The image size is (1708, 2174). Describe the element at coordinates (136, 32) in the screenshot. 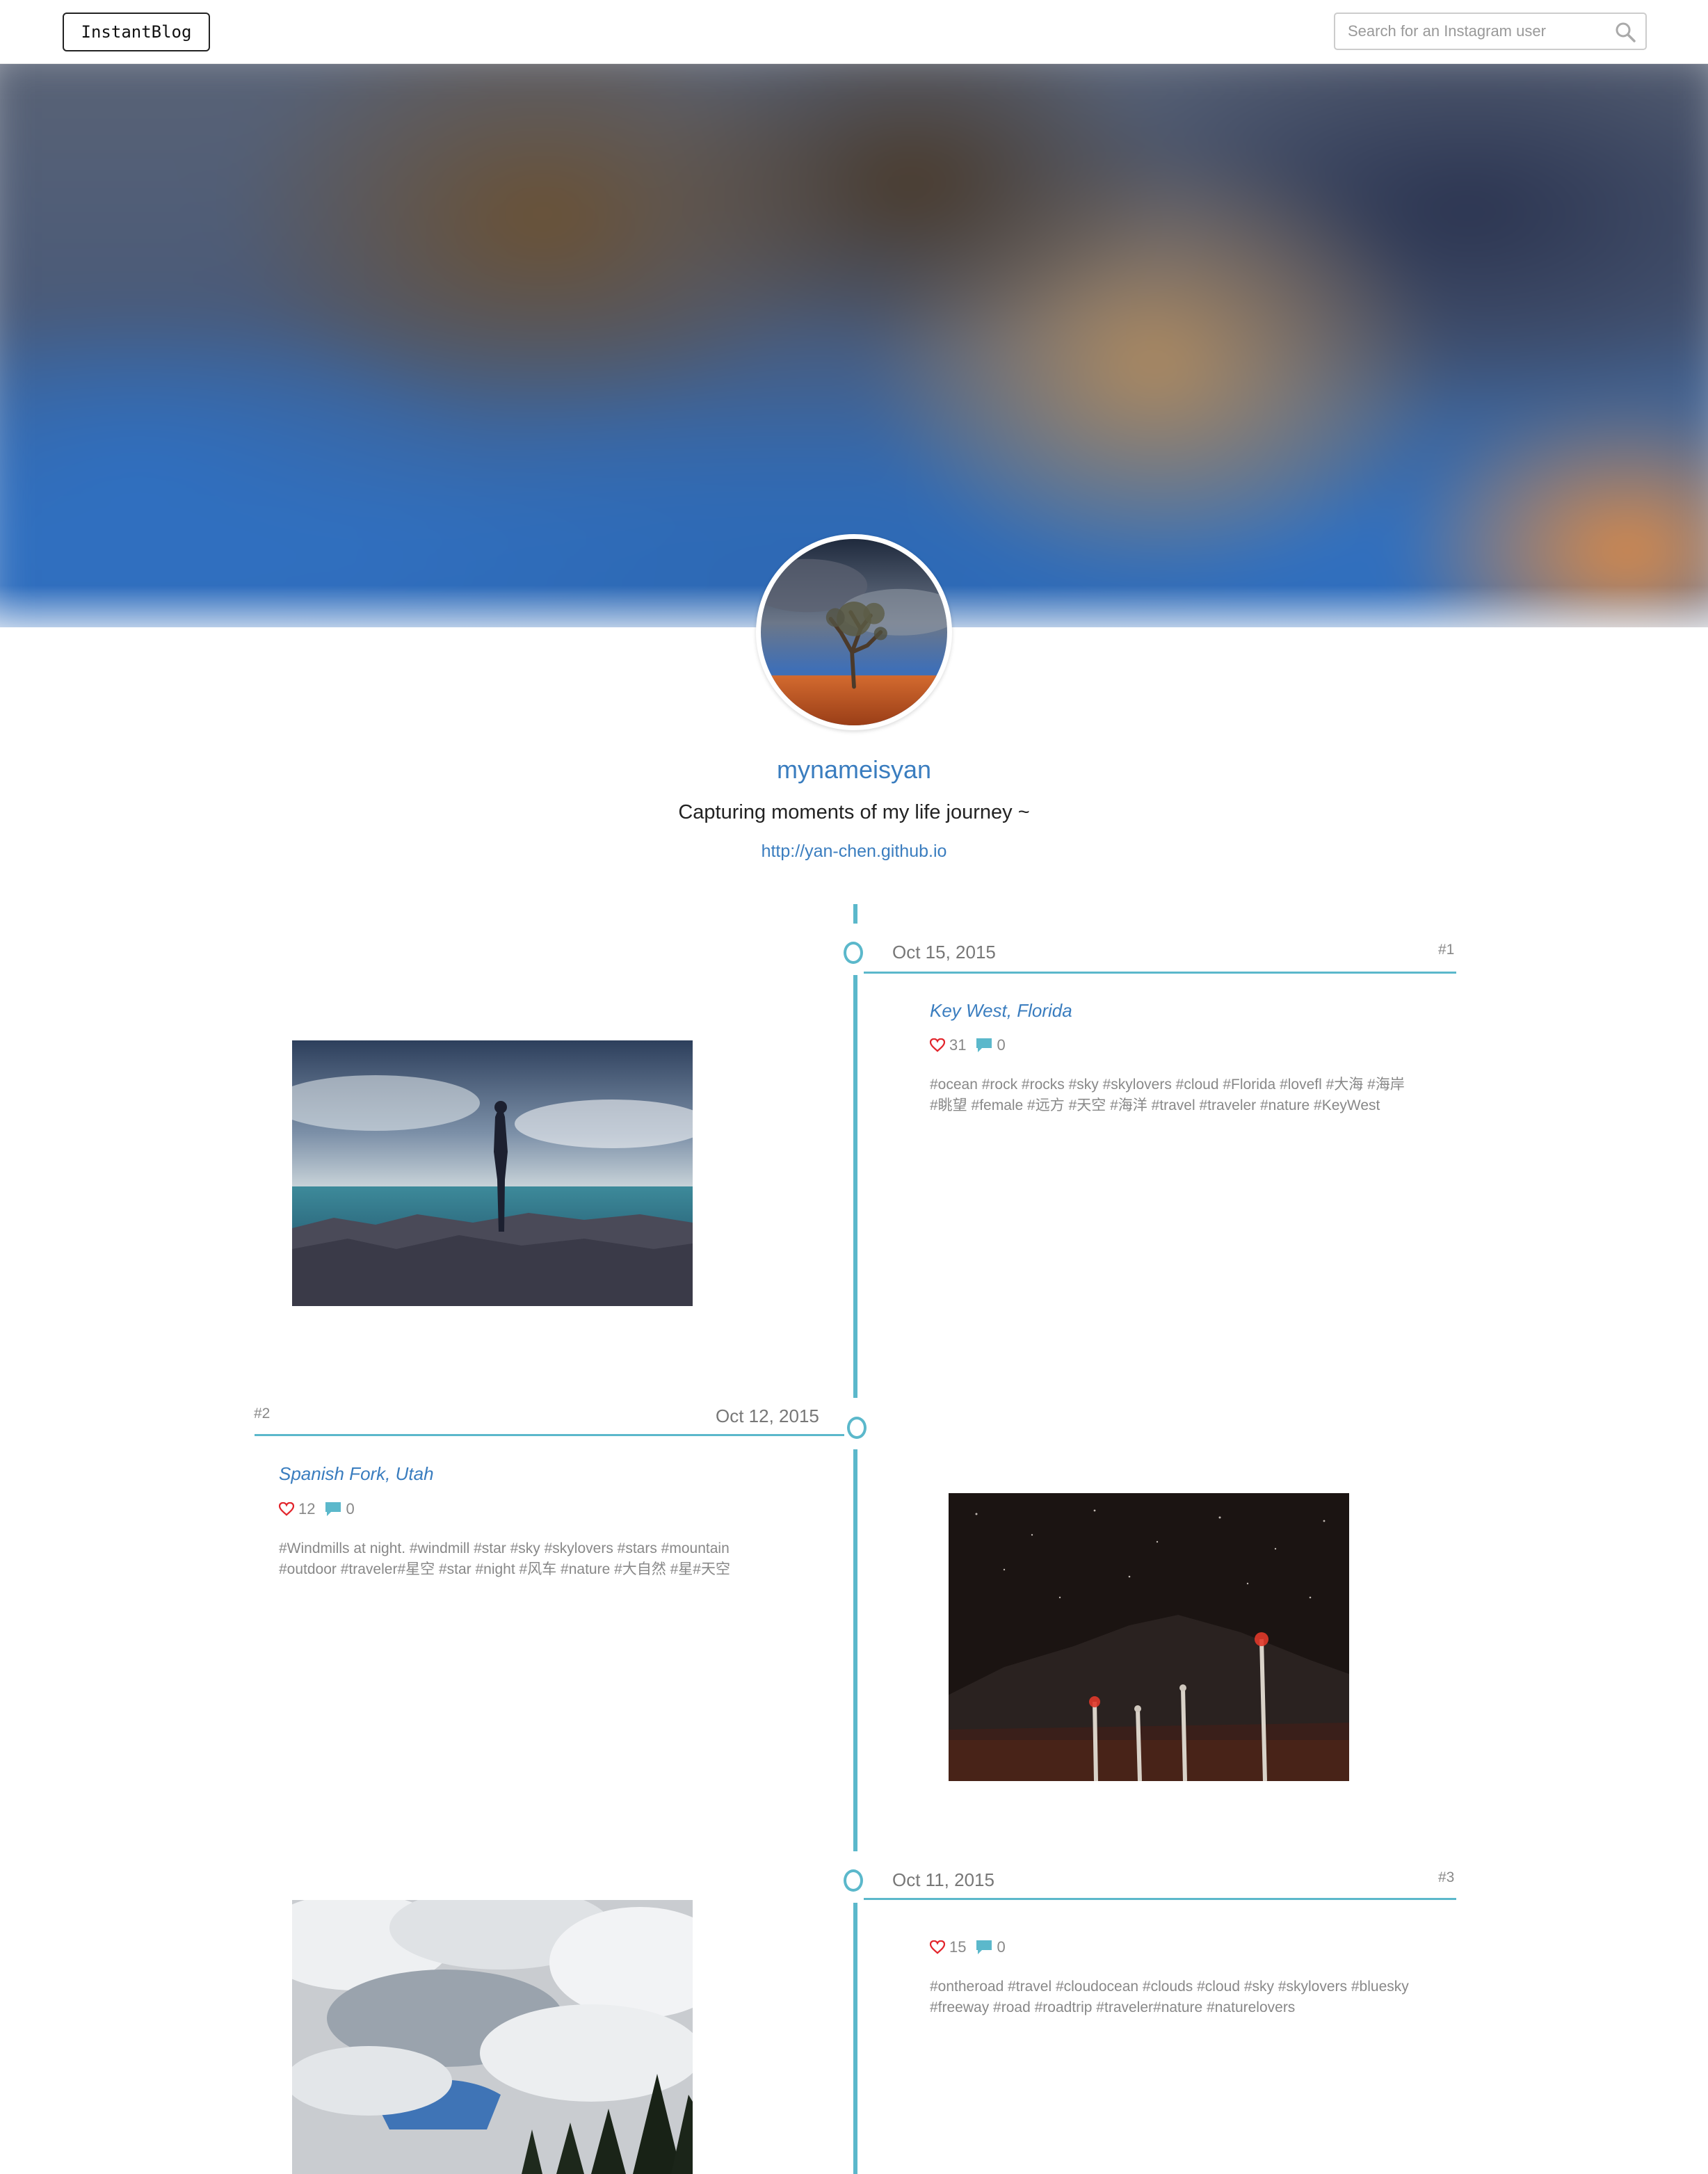

I see `brand-logo-button: InstantBlog` at that location.